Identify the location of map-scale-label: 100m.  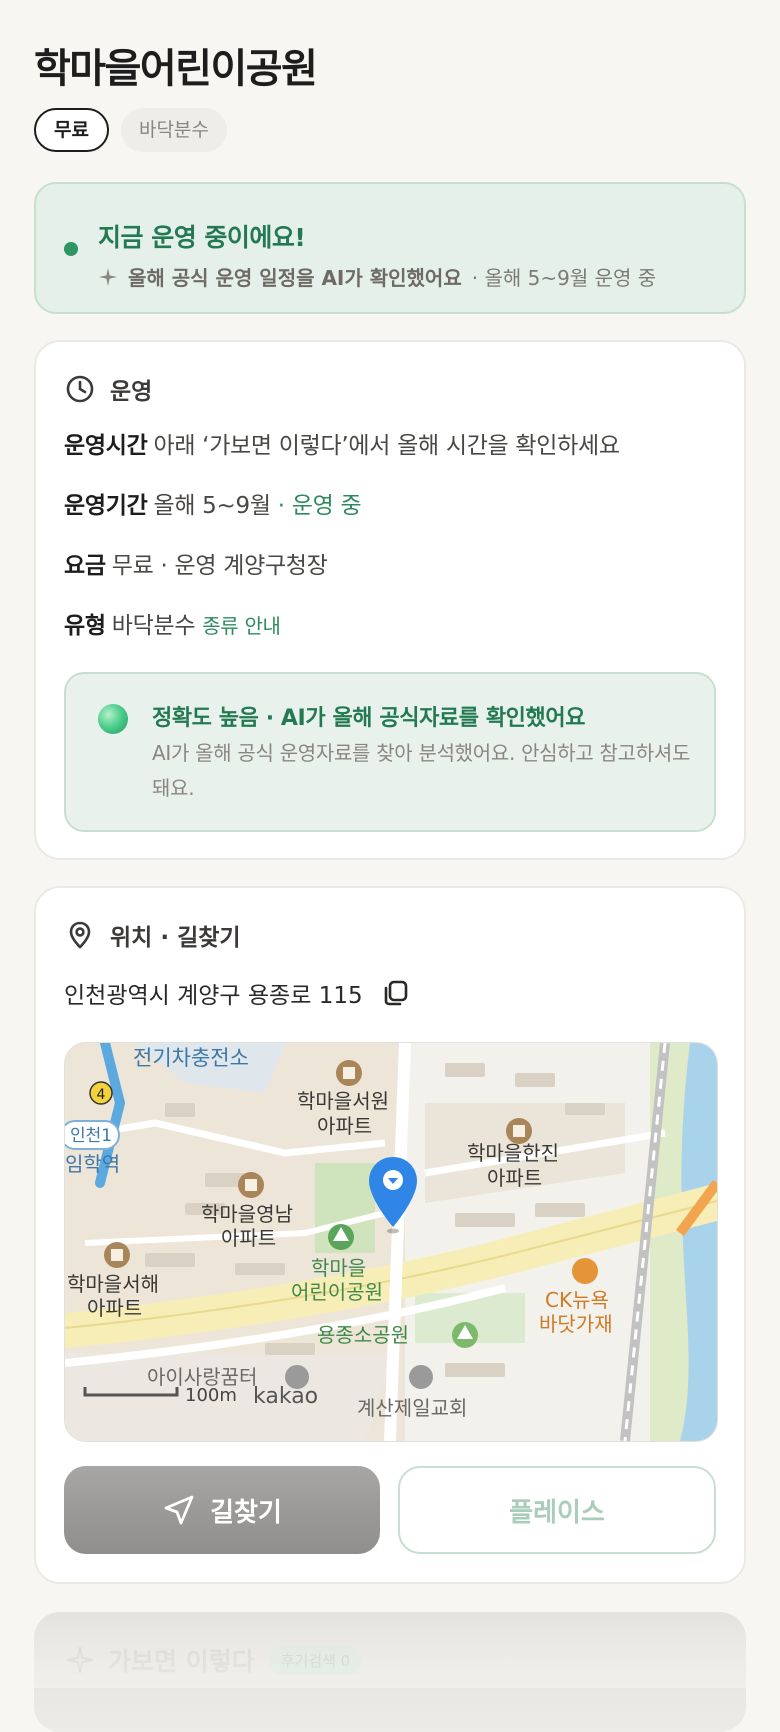
(211, 1395).